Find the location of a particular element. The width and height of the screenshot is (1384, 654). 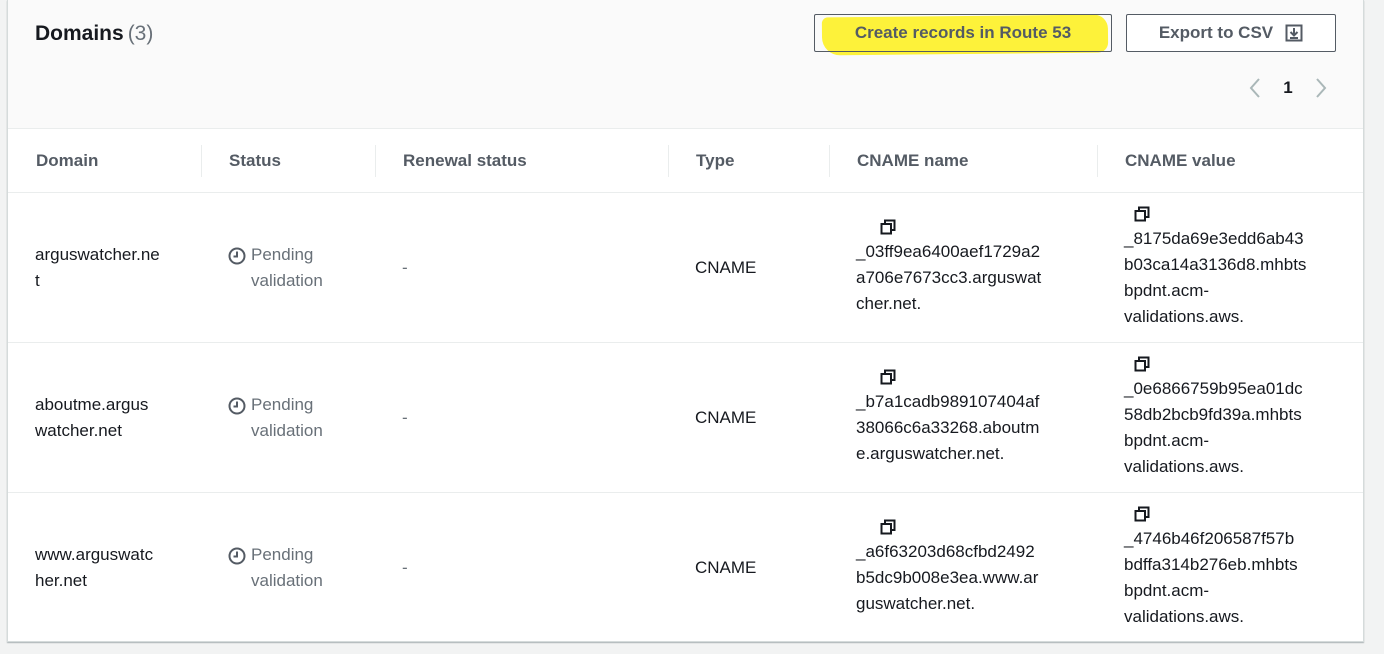

column-header-cname-value: CNAME value is located at coordinates (1230, 161).